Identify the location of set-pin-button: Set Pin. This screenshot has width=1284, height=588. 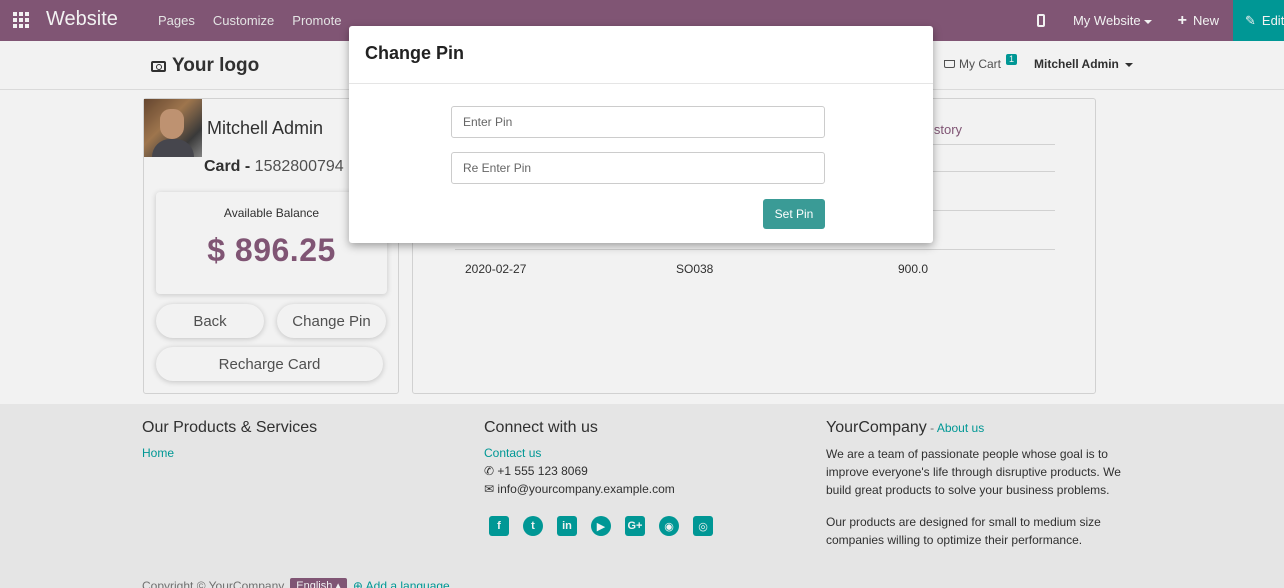
(794, 214).